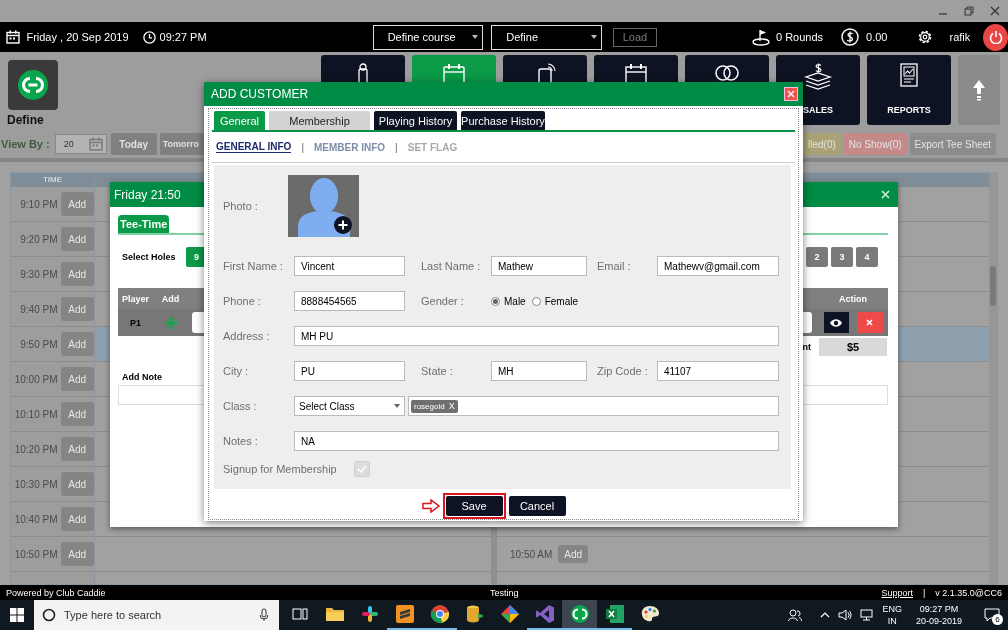  What do you see at coordinates (156, 615) in the screenshot?
I see `search-field: Type here to search` at bounding box center [156, 615].